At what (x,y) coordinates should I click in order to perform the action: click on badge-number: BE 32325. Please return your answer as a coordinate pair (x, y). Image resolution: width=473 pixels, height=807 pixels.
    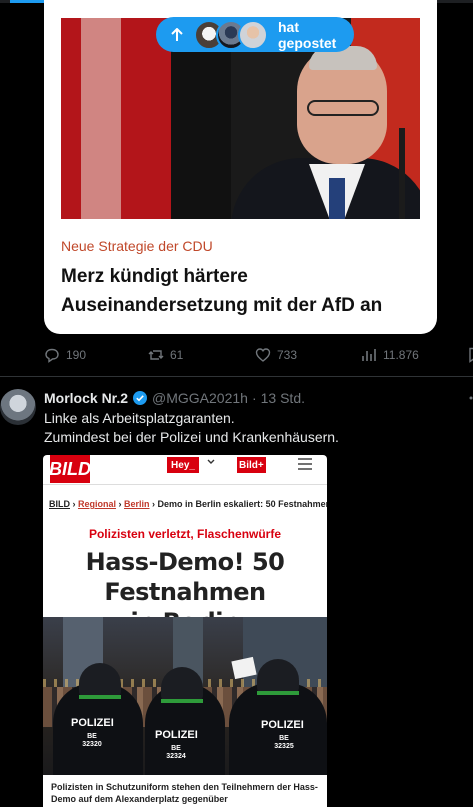
    Looking at the image, I should click on (284, 742).